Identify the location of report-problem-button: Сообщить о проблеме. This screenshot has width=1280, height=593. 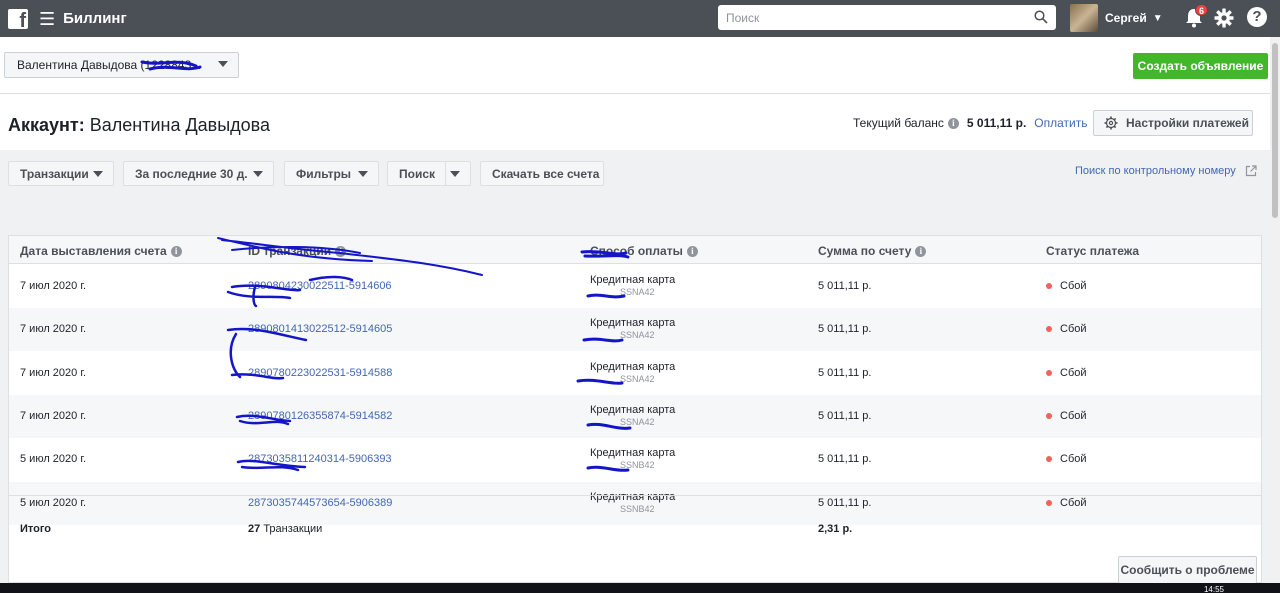
(1187, 570).